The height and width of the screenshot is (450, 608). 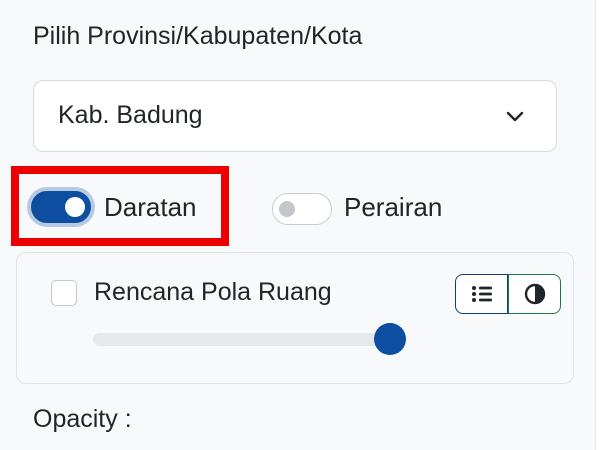 What do you see at coordinates (302, 209) in the screenshot?
I see `perairan-toggle` at bounding box center [302, 209].